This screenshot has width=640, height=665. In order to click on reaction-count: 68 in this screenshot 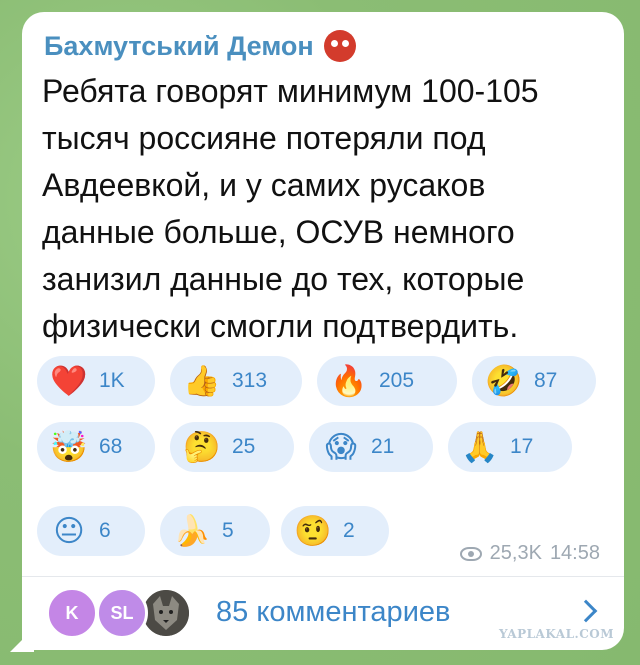, I will do `click(111, 446)`.